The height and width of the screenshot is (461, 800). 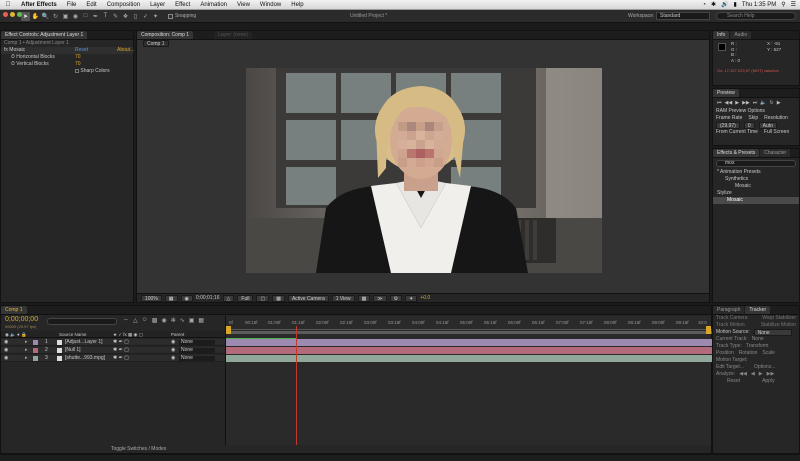 What do you see at coordinates (165, 35) in the screenshot?
I see `tab-composition: Composition: Comp 1` at bounding box center [165, 35].